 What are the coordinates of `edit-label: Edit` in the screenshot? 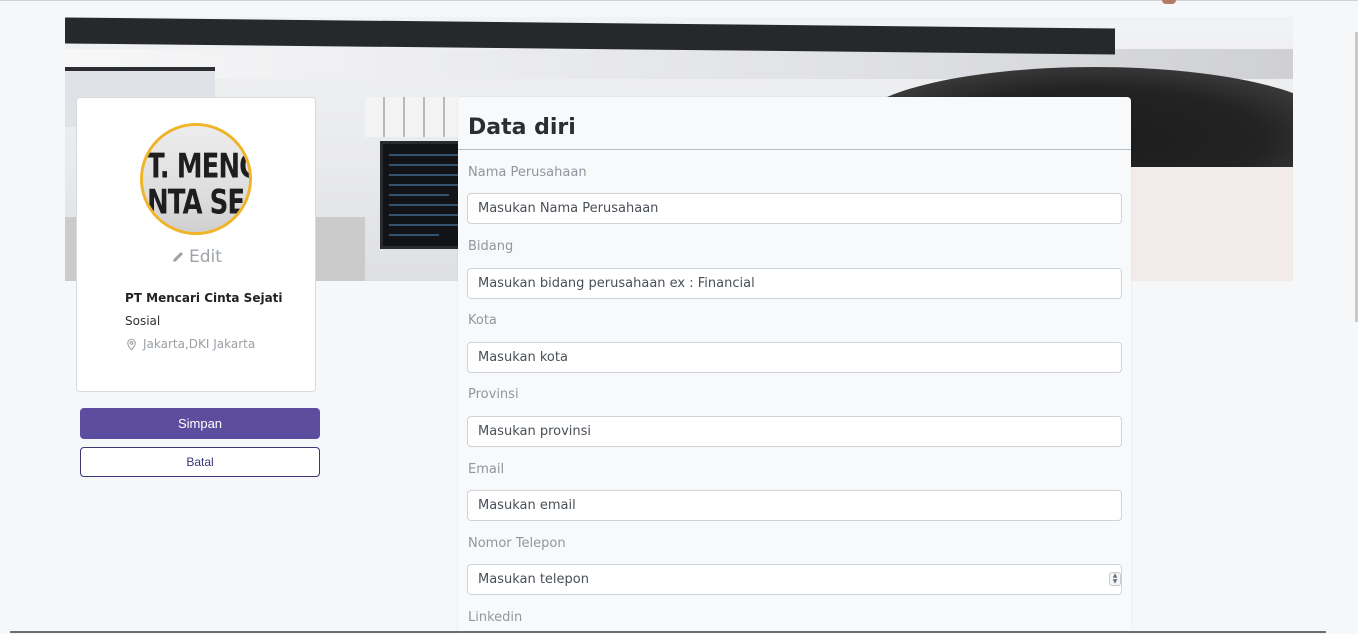 It's located at (205, 257).